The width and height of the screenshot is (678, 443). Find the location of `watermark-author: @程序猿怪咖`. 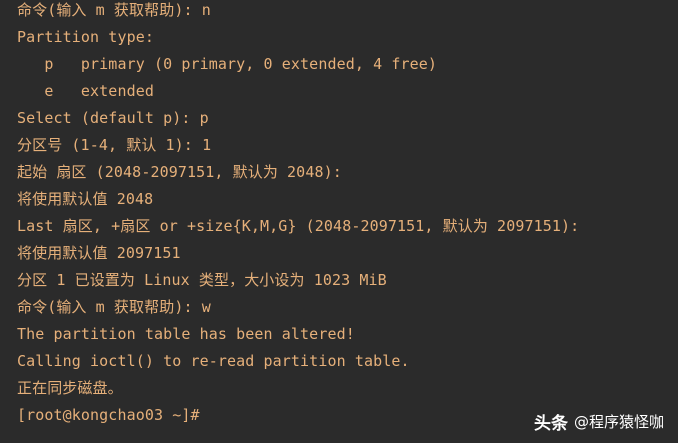

watermark-author: @程序猿怪咖 is located at coordinates (618, 422).